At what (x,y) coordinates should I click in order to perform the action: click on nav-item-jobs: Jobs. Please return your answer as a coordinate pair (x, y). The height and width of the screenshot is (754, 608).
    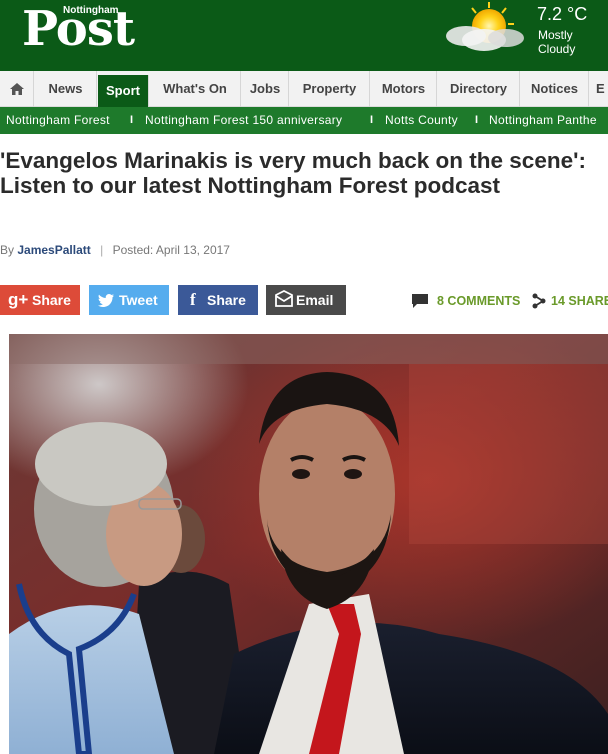
    Looking at the image, I should click on (265, 89).